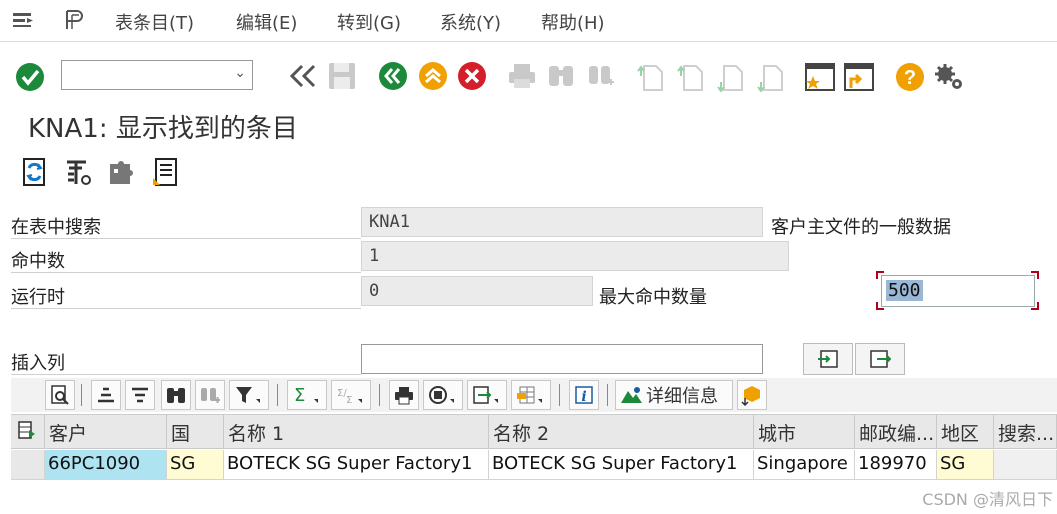  What do you see at coordinates (154, 22) in the screenshot?
I see `menu-item-table-entry: 表条目(T)` at bounding box center [154, 22].